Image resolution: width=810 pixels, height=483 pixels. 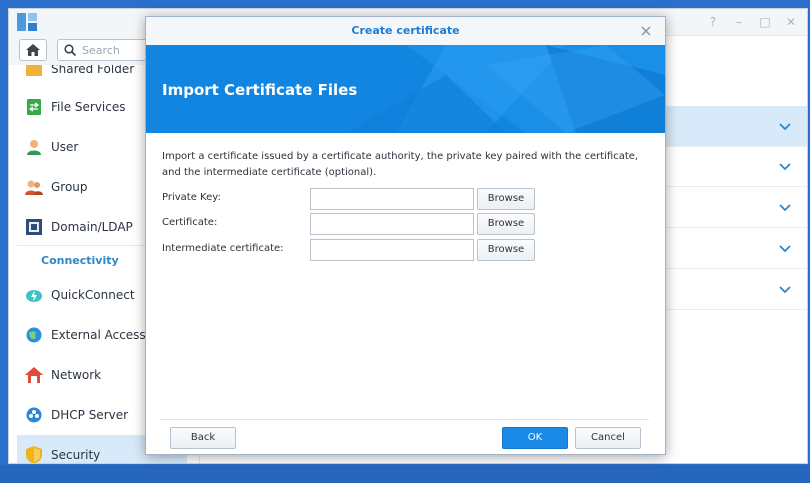 I want to click on search-icon, so click(x=70, y=50).